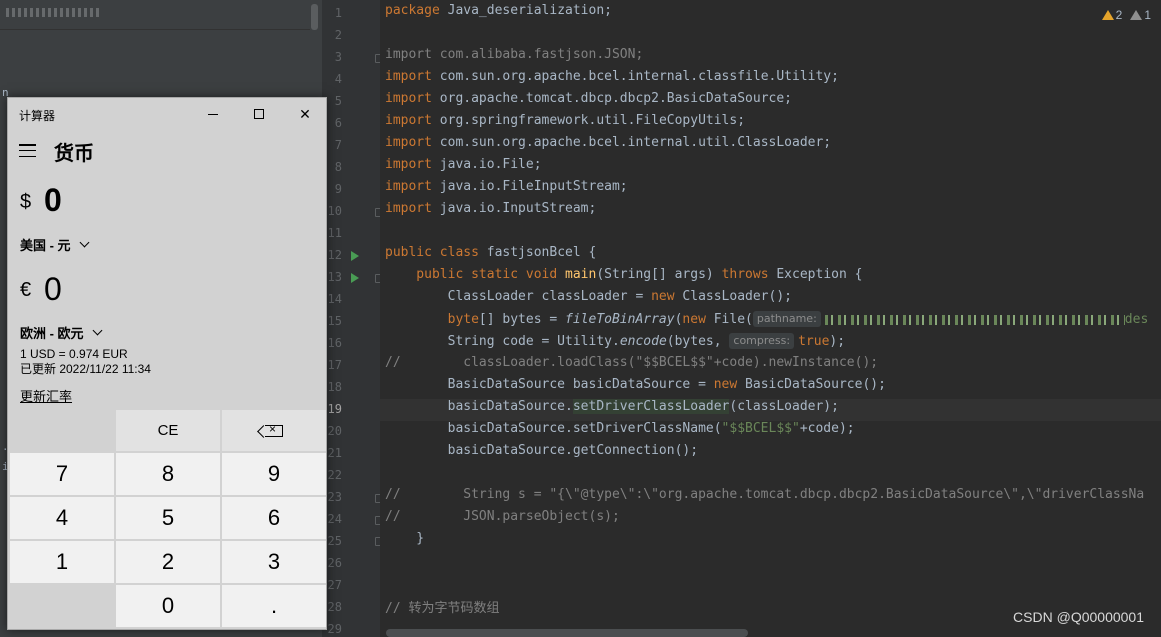 This screenshot has height=637, width=1161. What do you see at coordinates (62, 562) in the screenshot?
I see `digit-1-button: 1` at bounding box center [62, 562].